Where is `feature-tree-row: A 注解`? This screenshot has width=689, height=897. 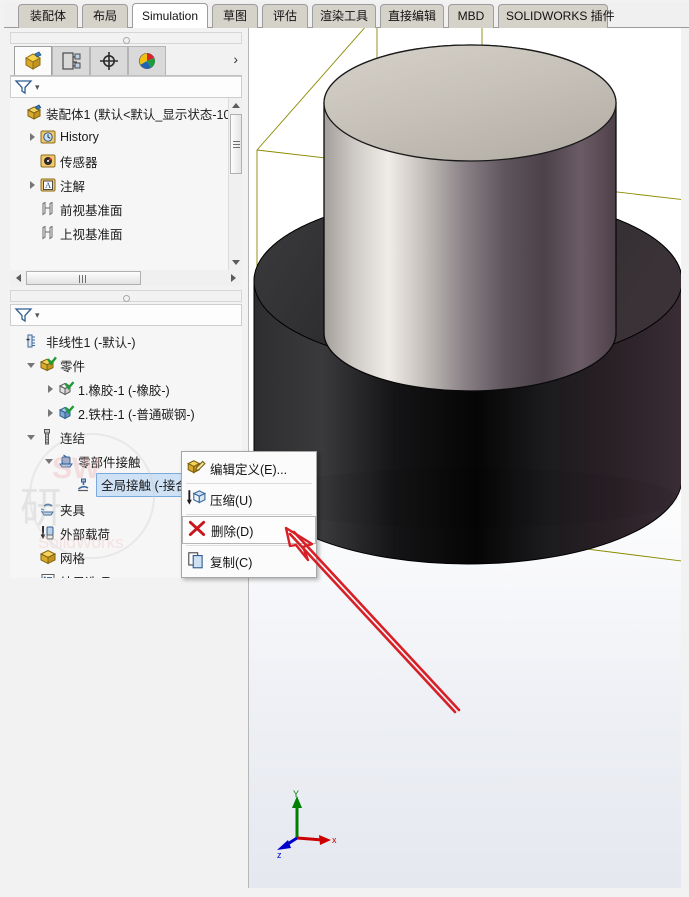
feature-tree-row: A 注解 is located at coordinates (55, 185).